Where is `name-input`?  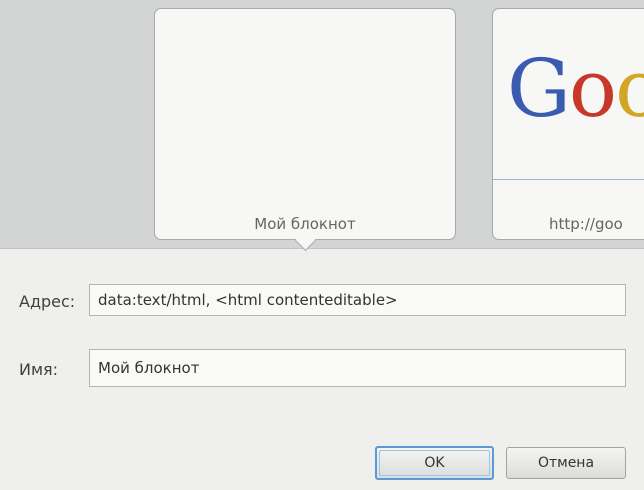 name-input is located at coordinates (357, 368).